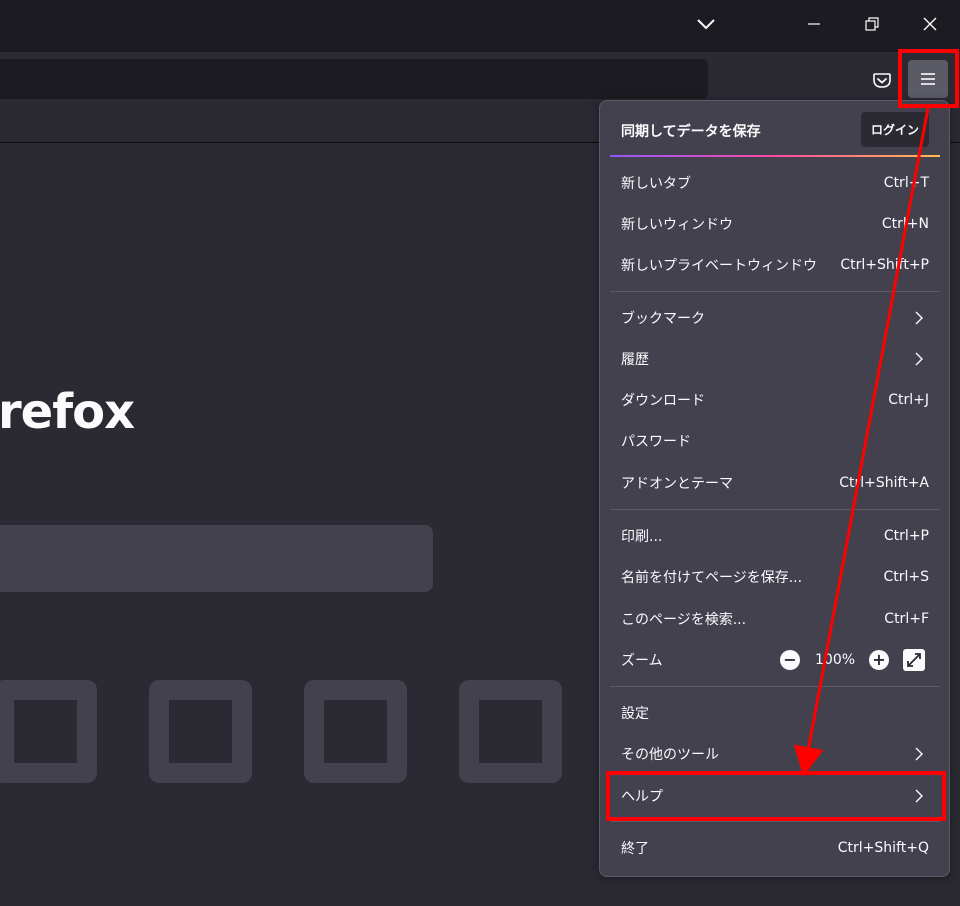  What do you see at coordinates (905, 223) in the screenshot?
I see `menu-item-shortcut: Ctrl+N` at bounding box center [905, 223].